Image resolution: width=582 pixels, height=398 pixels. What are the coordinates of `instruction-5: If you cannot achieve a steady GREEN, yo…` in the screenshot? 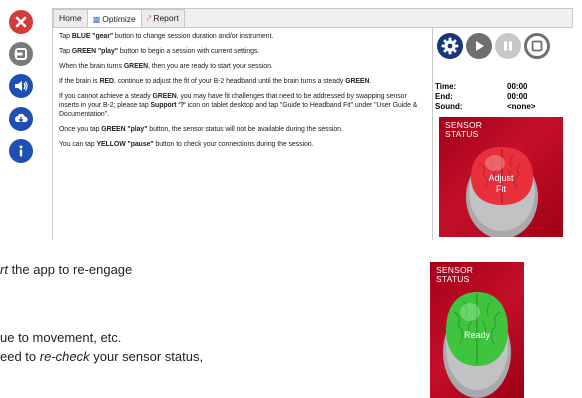 It's located at (238, 105).